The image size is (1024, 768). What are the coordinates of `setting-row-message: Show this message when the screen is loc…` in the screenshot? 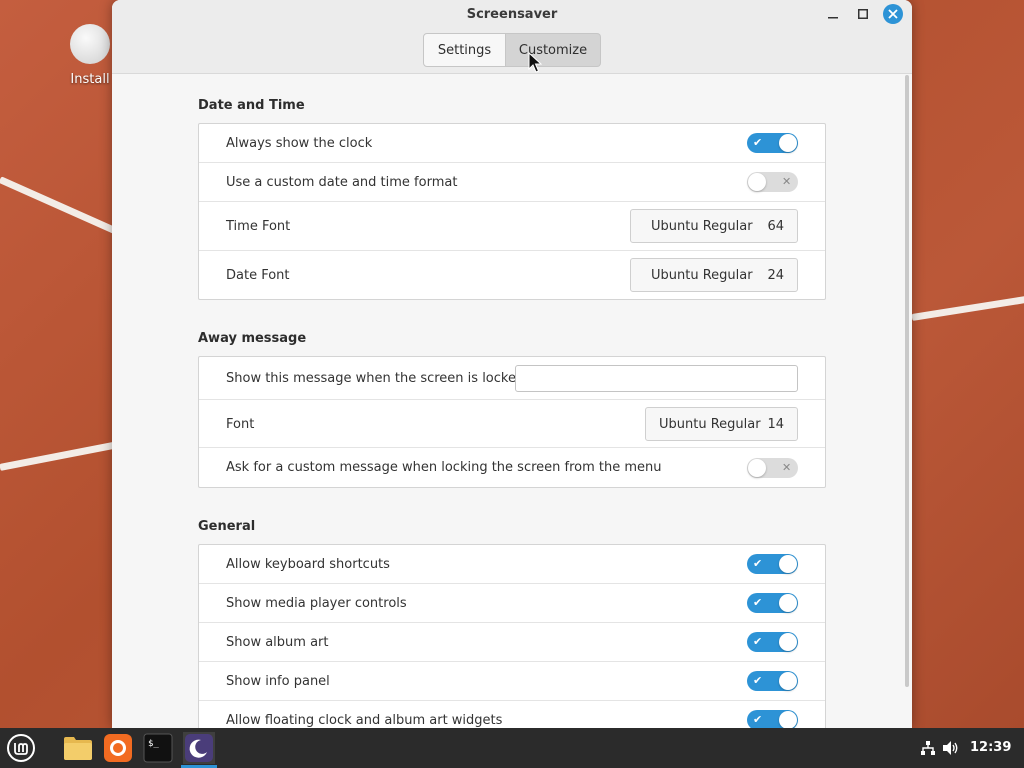 It's located at (512, 378).